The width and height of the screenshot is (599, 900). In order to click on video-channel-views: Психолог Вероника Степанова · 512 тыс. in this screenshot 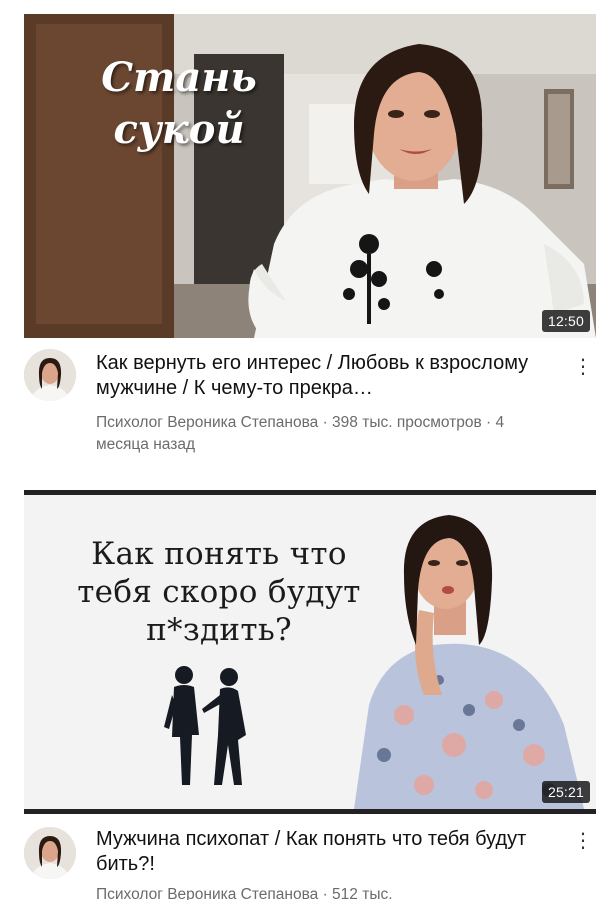, I will do `click(244, 893)`.